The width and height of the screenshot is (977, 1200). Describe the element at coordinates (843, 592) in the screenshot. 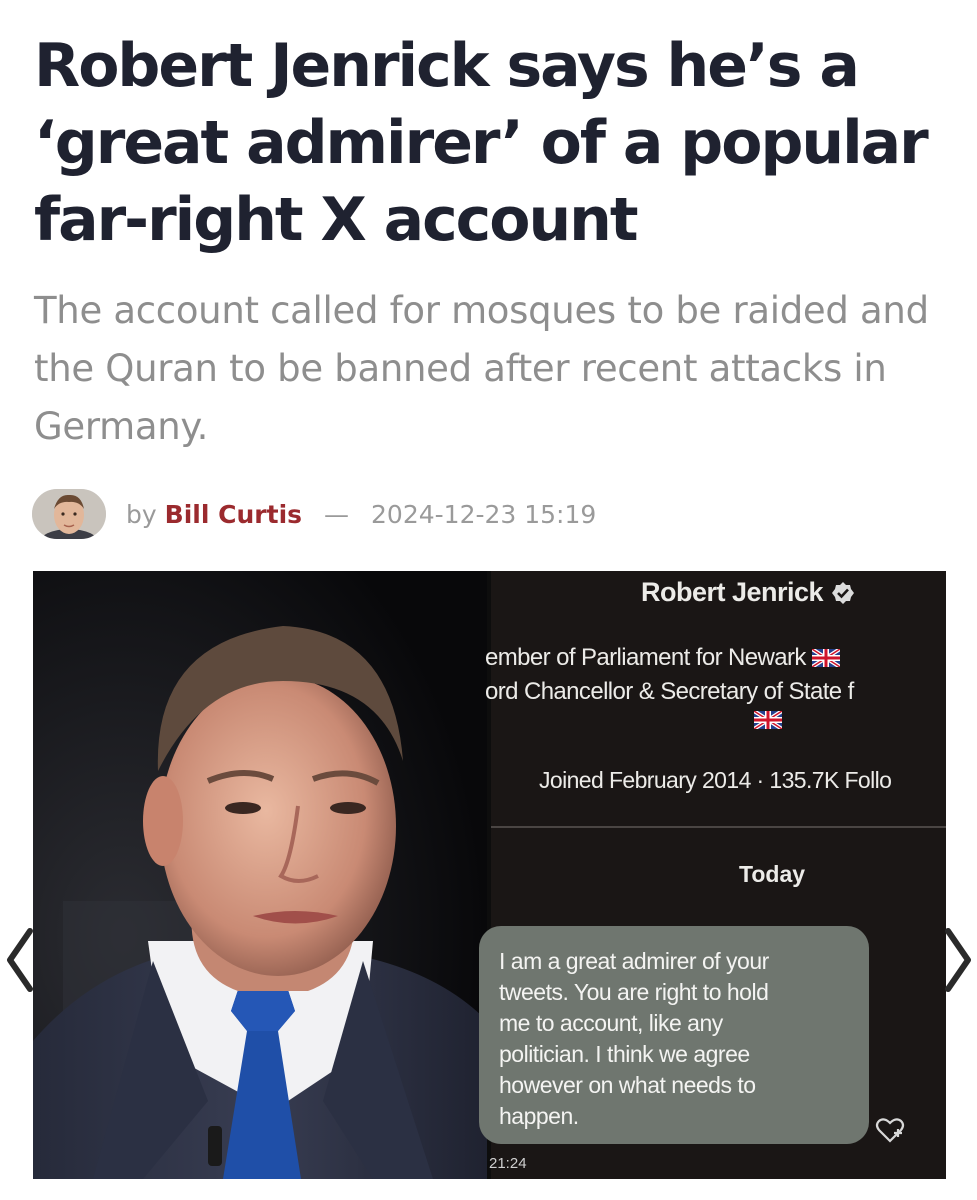

I see `verified-badge-icon` at that location.